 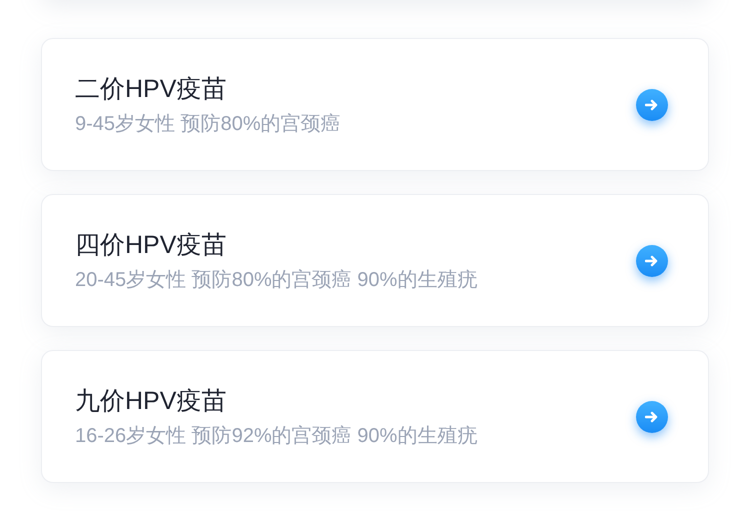 I want to click on vaccine-title: 二价HPV疫苗, so click(x=151, y=89).